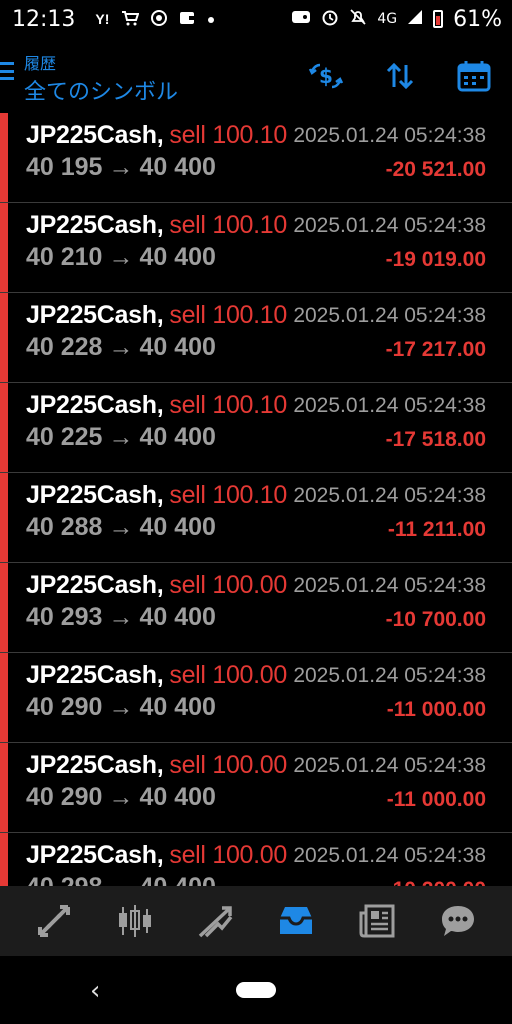 The image size is (512, 1024). I want to click on arrows-diagonal-icon, so click(54, 921).